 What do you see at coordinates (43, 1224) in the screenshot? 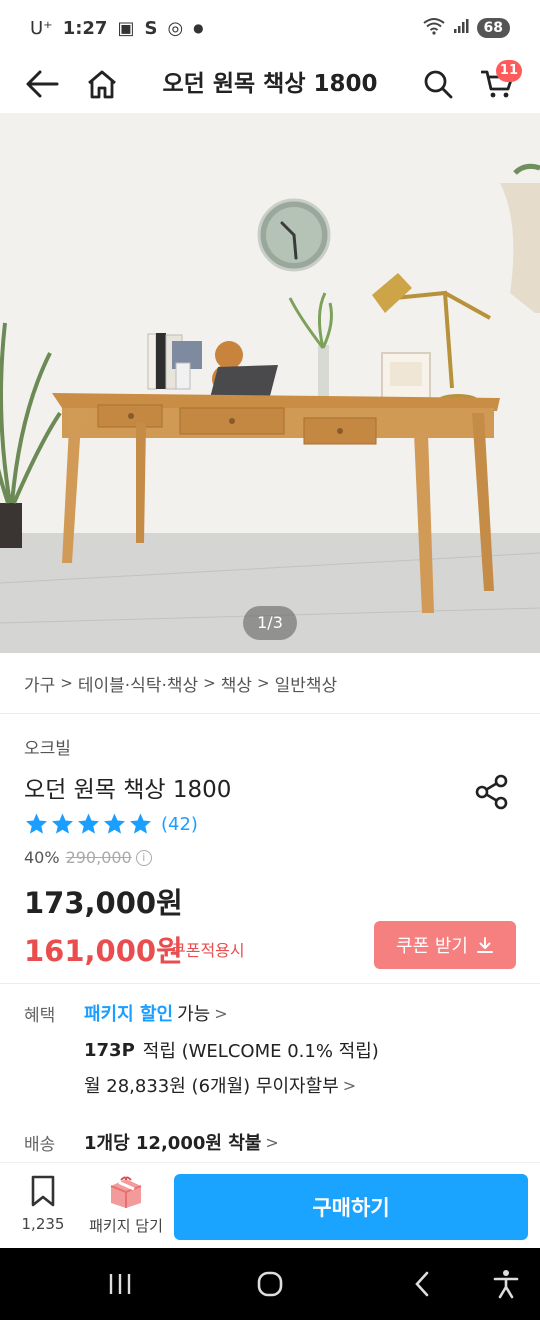
I see `scrap-count: 1,235` at bounding box center [43, 1224].